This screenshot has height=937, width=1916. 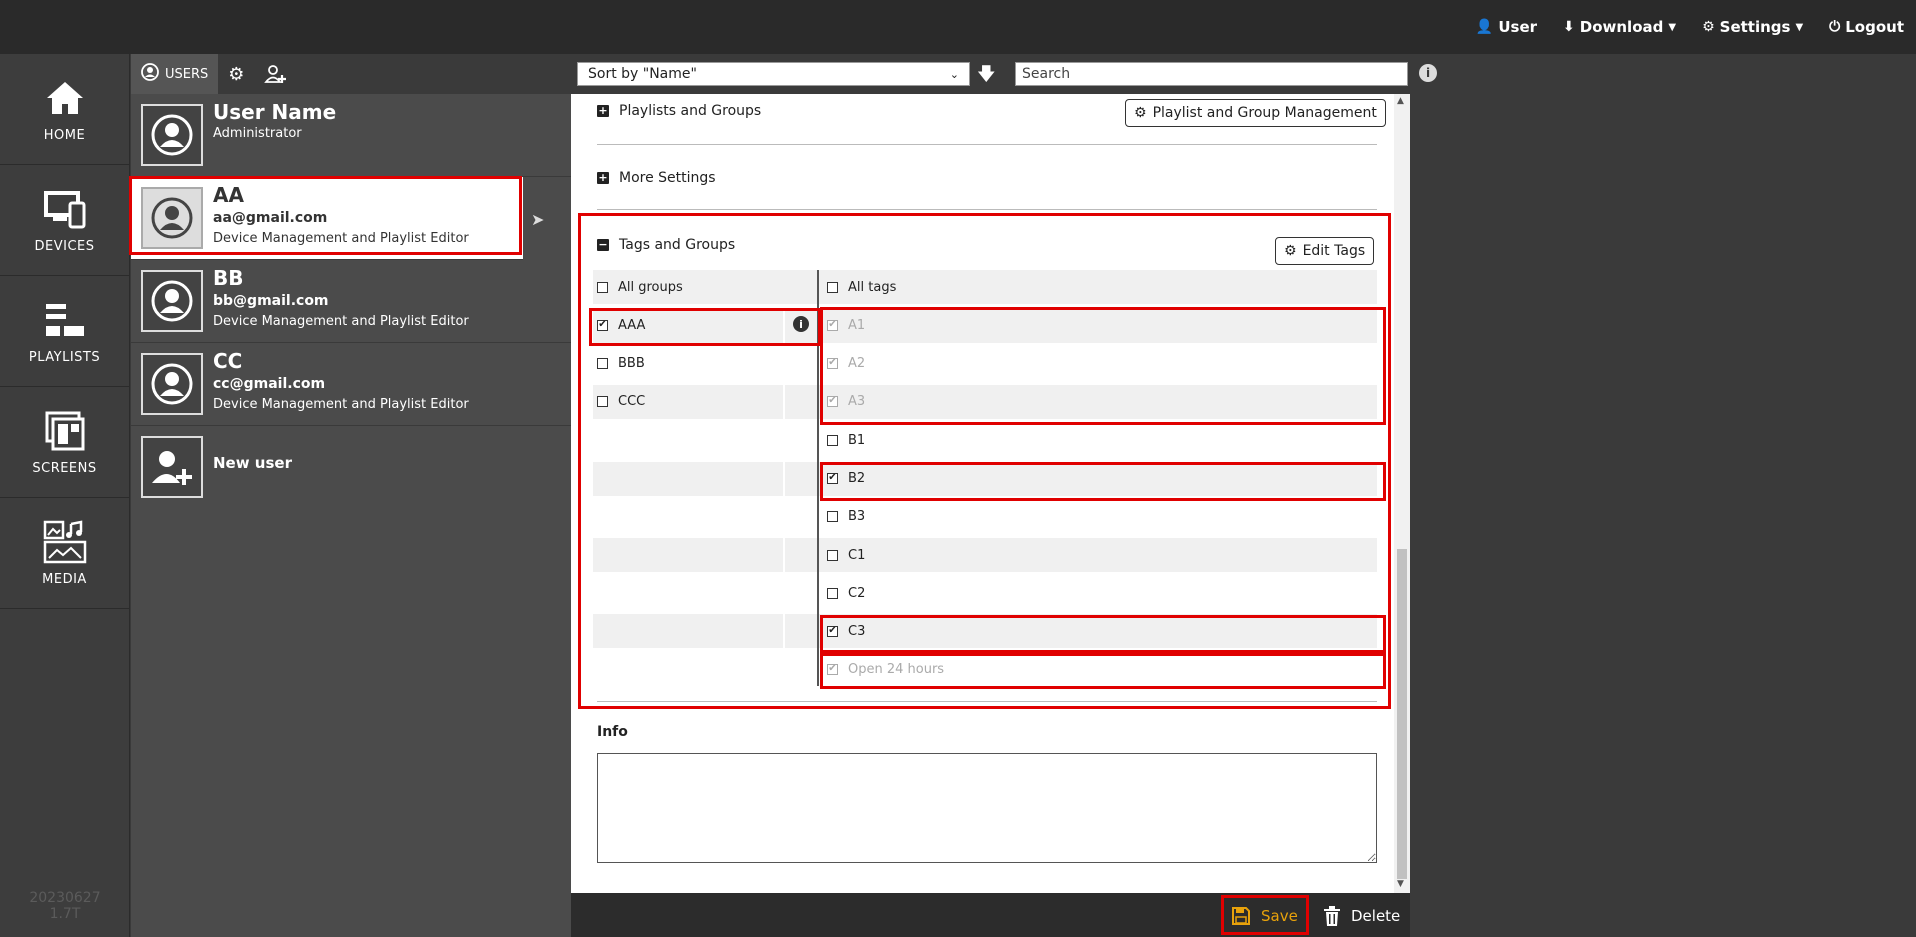 I want to click on user-role: Device Management and Playlist Editor, so click(x=341, y=321).